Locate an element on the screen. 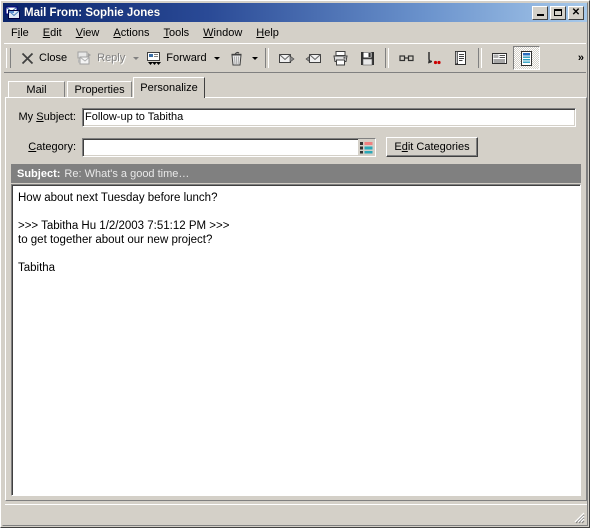  message-subject-label: Subject: is located at coordinates (39, 173).